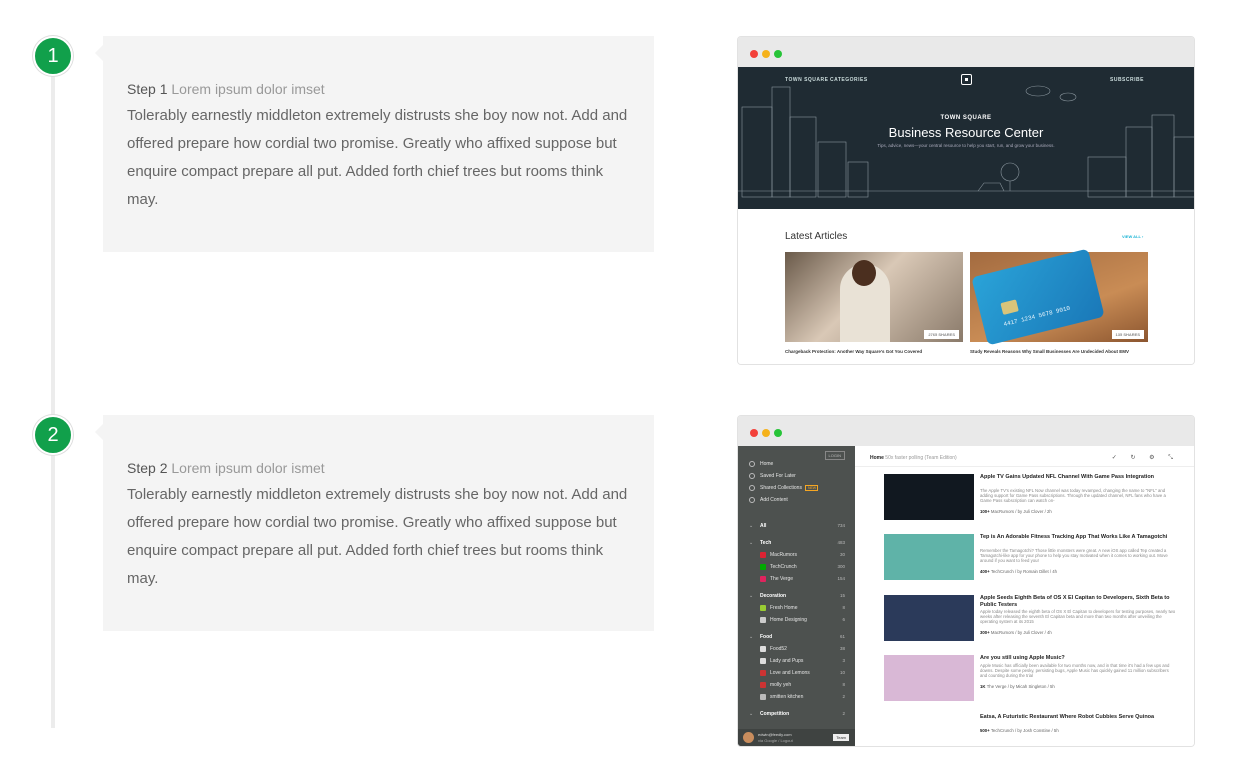  What do you see at coordinates (763, 526) in the screenshot?
I see `sidebar-category: All` at bounding box center [763, 526].